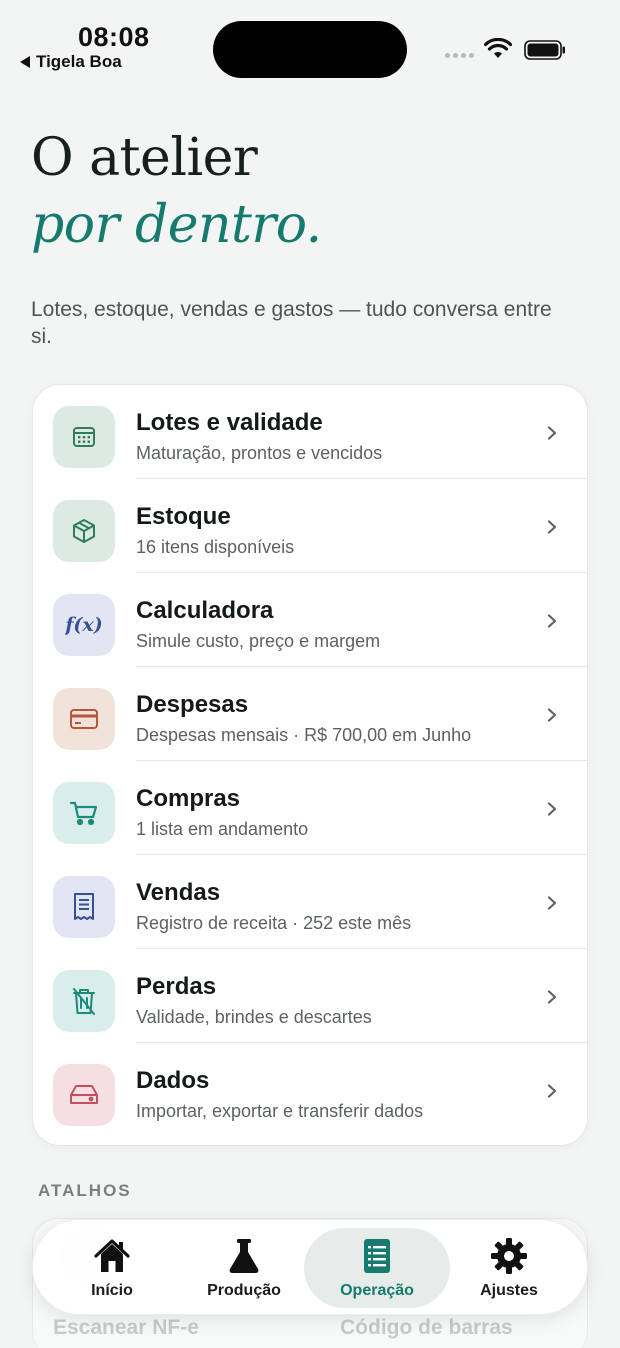  What do you see at coordinates (176, 986) in the screenshot?
I see `menu-item-title: Perdas` at bounding box center [176, 986].